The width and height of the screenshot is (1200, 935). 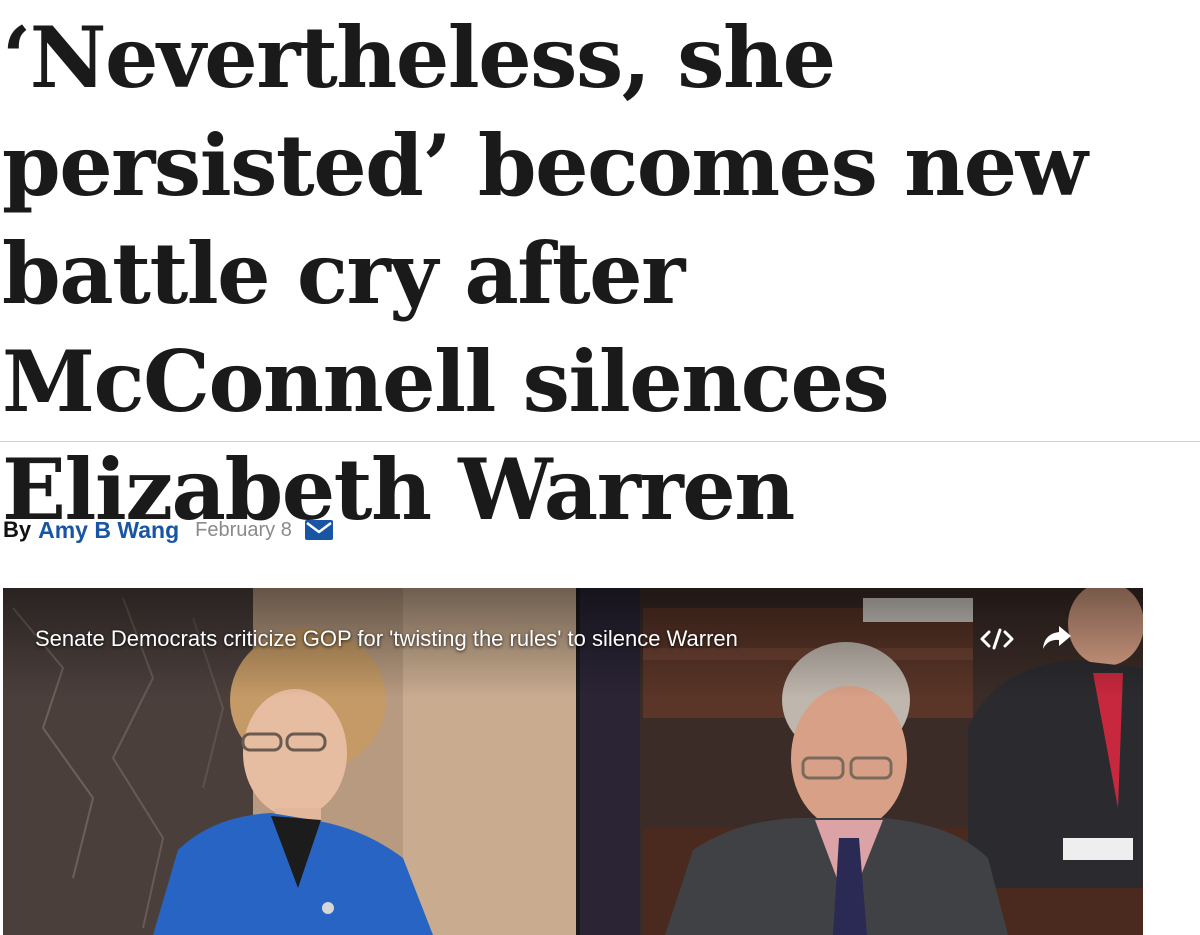 I want to click on embed-code-icon, so click(x=997, y=639).